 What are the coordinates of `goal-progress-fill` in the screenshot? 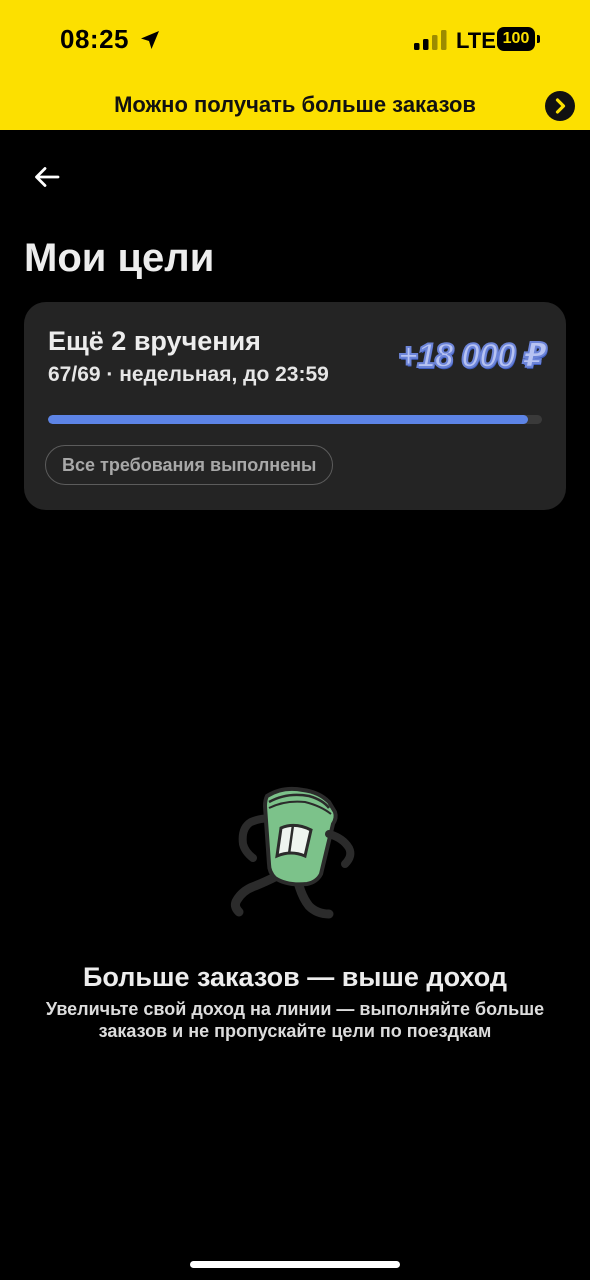 It's located at (288, 419).